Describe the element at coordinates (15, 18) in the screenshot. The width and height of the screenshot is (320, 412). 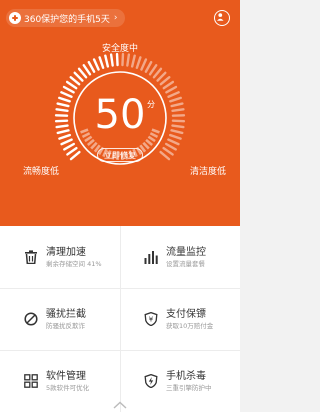
I see `plus-shield-icon` at that location.